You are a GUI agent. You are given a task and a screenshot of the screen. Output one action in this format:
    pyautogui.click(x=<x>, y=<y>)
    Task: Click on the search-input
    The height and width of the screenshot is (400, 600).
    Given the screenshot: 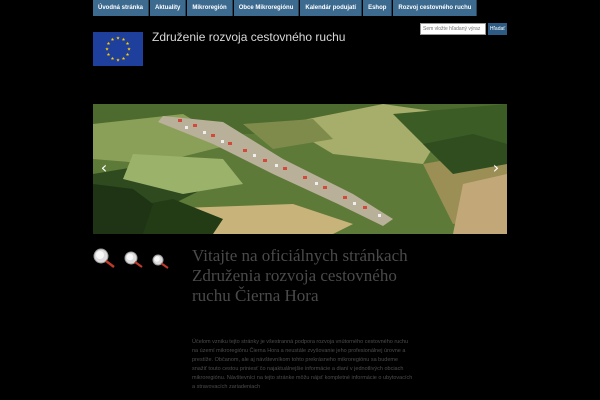 What is the action you would take?
    pyautogui.click(x=453, y=29)
    